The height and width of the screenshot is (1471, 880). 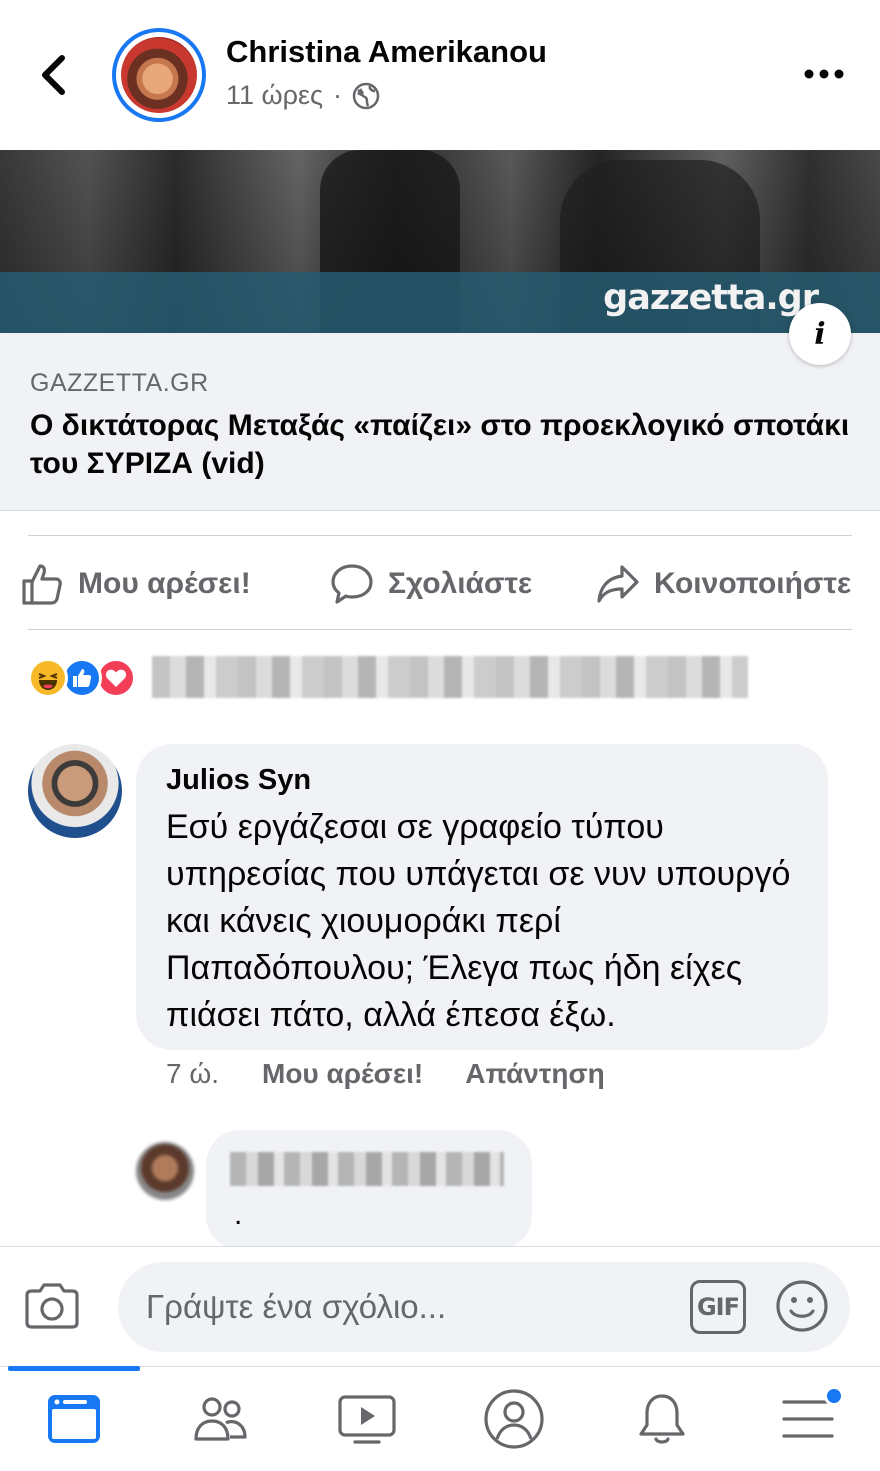 I want to click on camera-button, so click(x=52, y=1306).